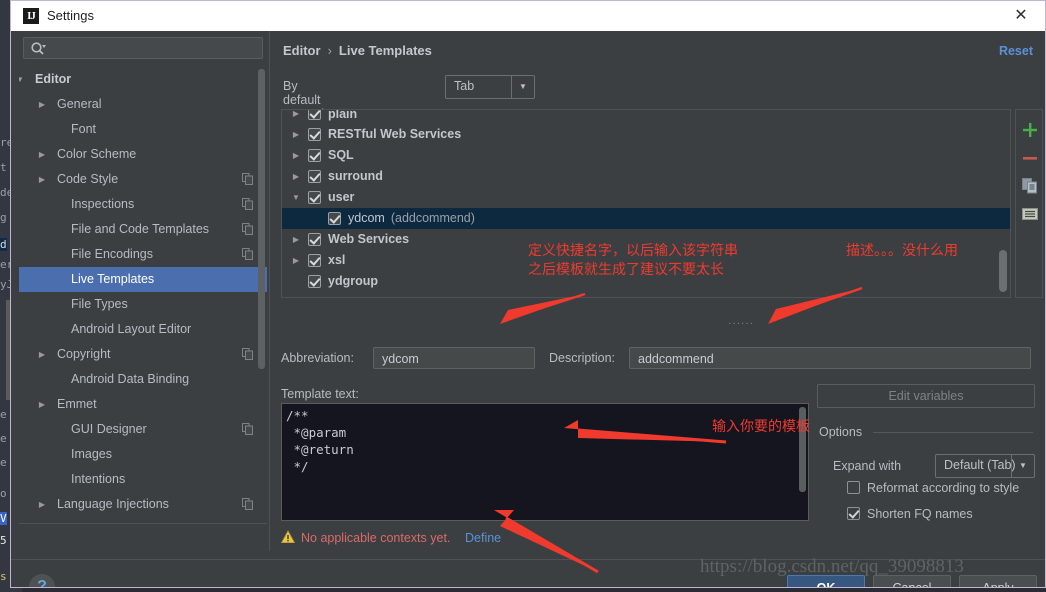 The height and width of the screenshot is (592, 1046). I want to click on background-text-fragment: s, so click(3, 576).